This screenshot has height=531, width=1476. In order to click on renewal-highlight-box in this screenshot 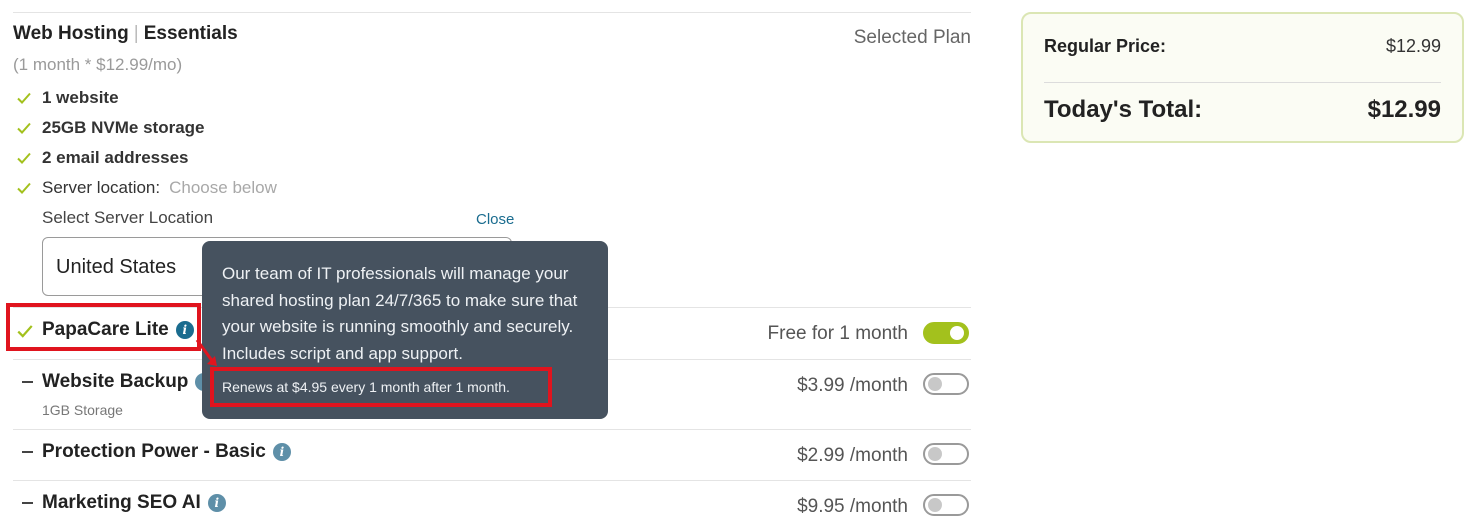, I will do `click(381, 387)`.